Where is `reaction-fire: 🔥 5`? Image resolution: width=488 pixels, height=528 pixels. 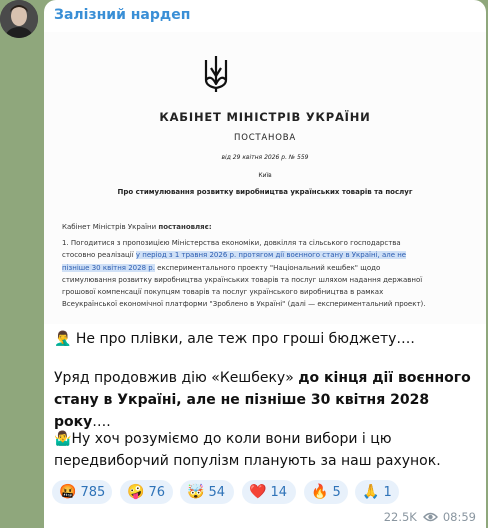
reaction-fire: 🔥 5 is located at coordinates (326, 492).